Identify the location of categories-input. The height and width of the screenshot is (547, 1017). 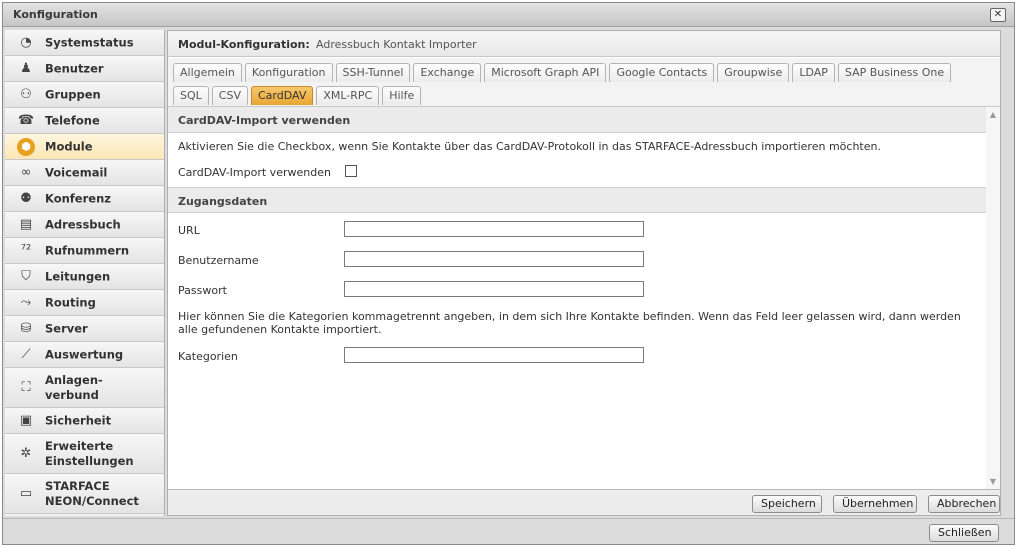
(494, 355).